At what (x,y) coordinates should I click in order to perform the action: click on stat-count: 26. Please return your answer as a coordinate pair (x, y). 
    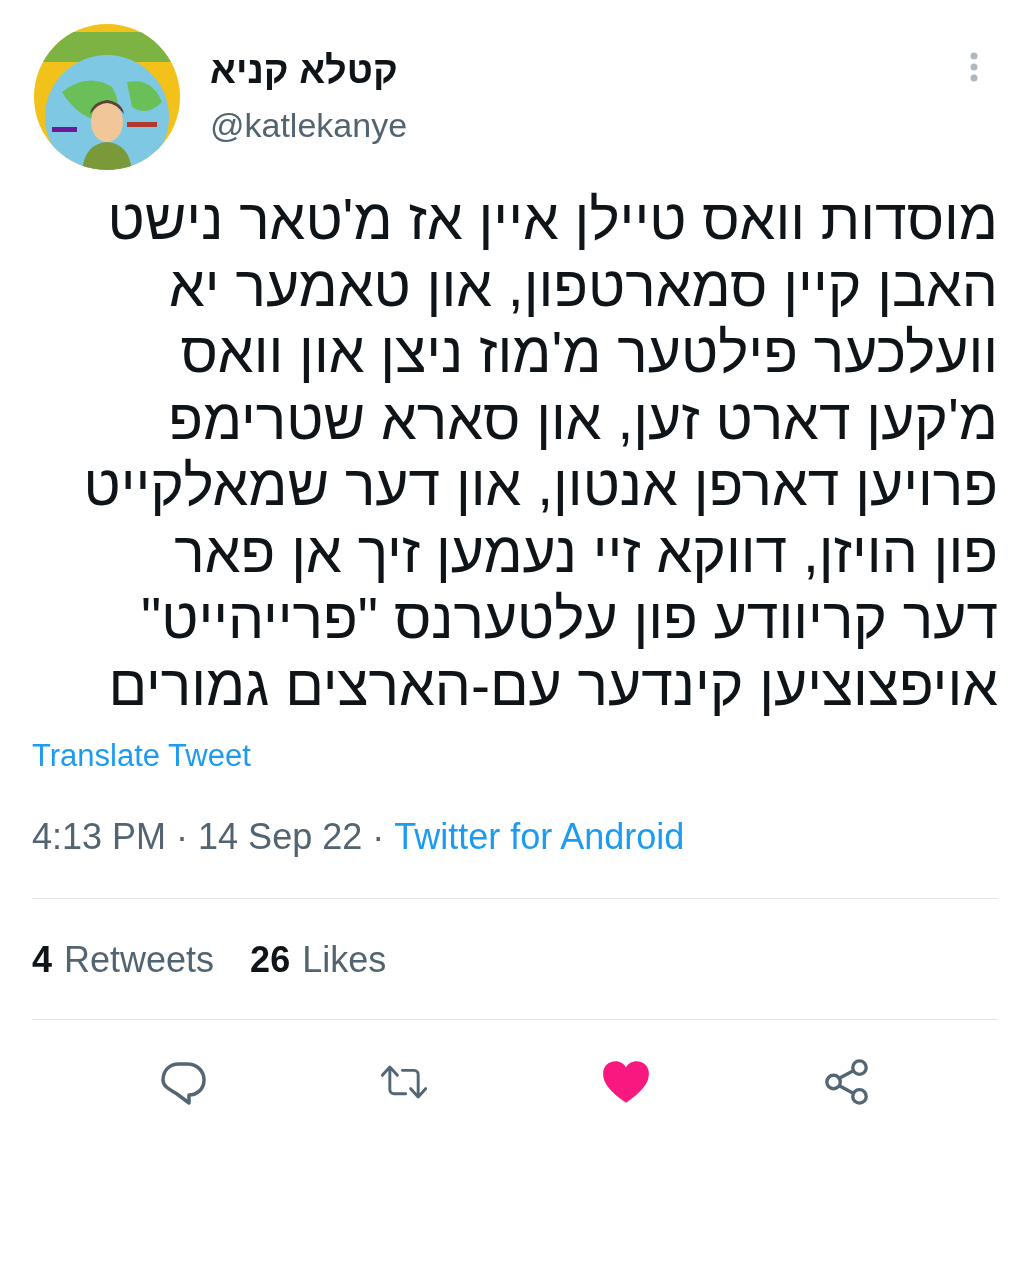
    Looking at the image, I should click on (270, 960).